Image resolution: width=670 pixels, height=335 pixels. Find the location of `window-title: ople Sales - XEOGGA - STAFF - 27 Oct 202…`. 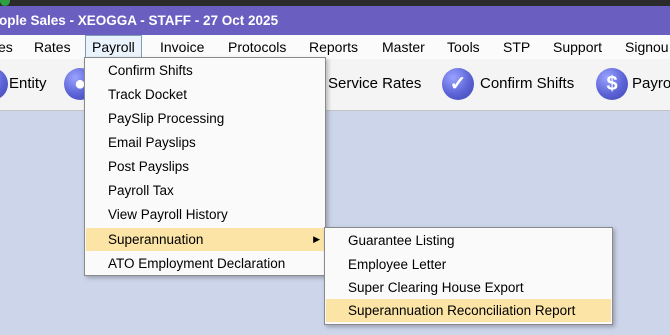

window-title: ople Sales - XEOGGA - STAFF - 27 Oct 202… is located at coordinates (139, 20).